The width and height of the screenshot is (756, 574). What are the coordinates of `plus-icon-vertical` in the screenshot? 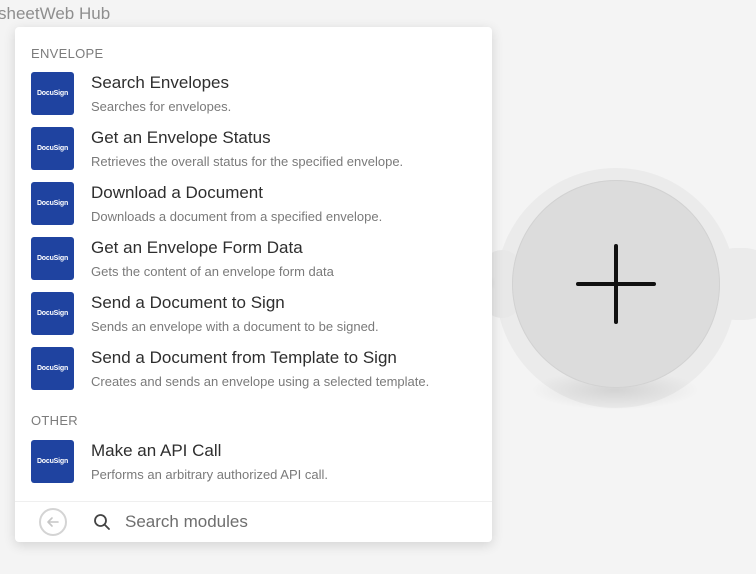 It's located at (616, 284).